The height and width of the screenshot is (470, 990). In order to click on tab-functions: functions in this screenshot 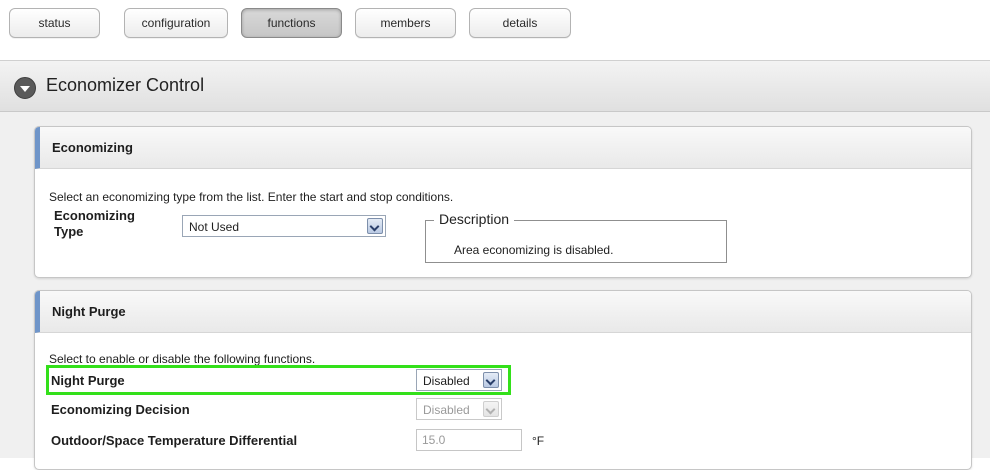, I will do `click(291, 23)`.